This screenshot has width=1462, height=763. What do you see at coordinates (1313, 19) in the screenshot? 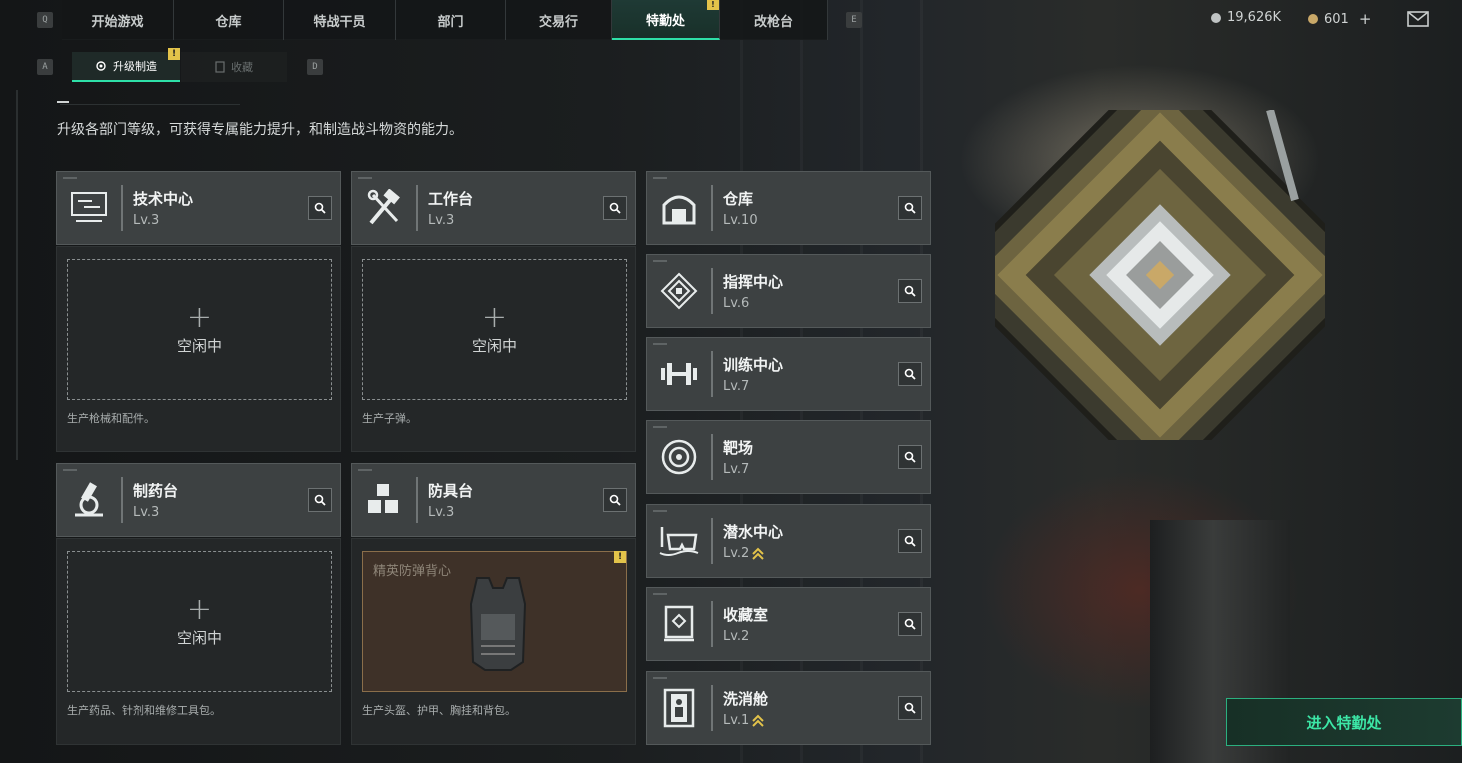
I see `gold-coin-icon` at bounding box center [1313, 19].